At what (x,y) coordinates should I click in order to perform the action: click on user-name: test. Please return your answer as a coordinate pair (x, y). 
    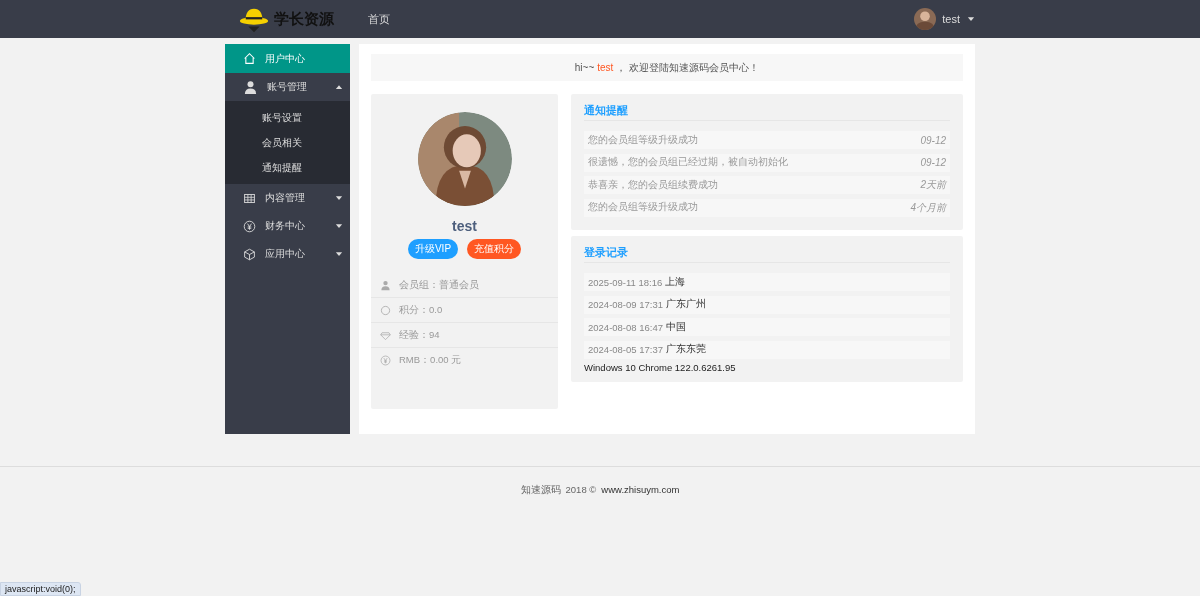
    Looking at the image, I should click on (951, 19).